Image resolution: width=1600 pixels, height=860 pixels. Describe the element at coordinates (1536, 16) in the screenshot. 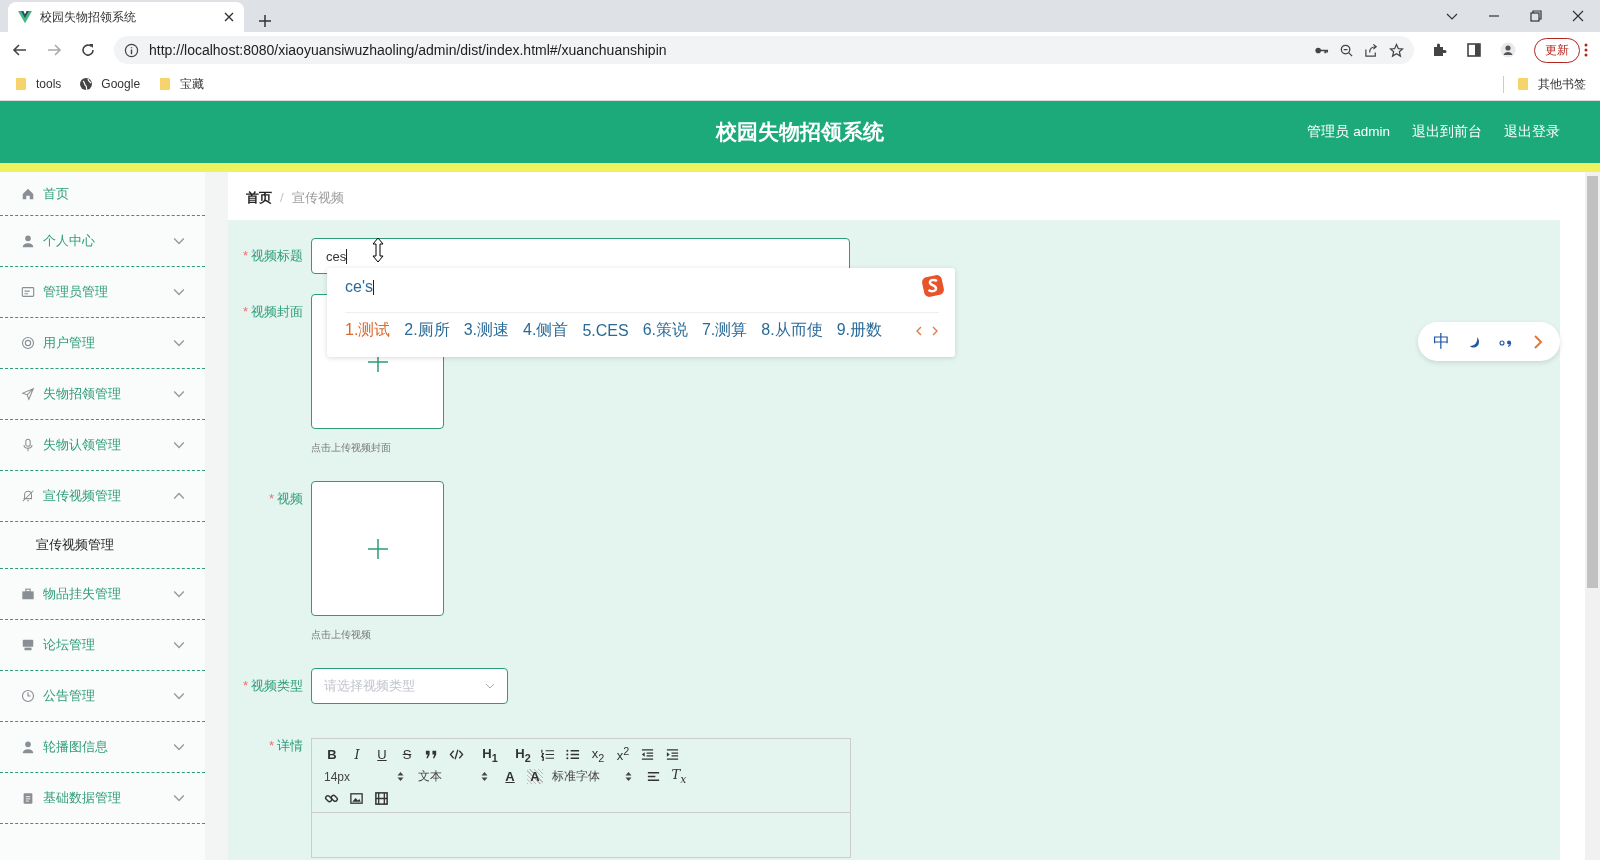

I see `restore-icon` at that location.